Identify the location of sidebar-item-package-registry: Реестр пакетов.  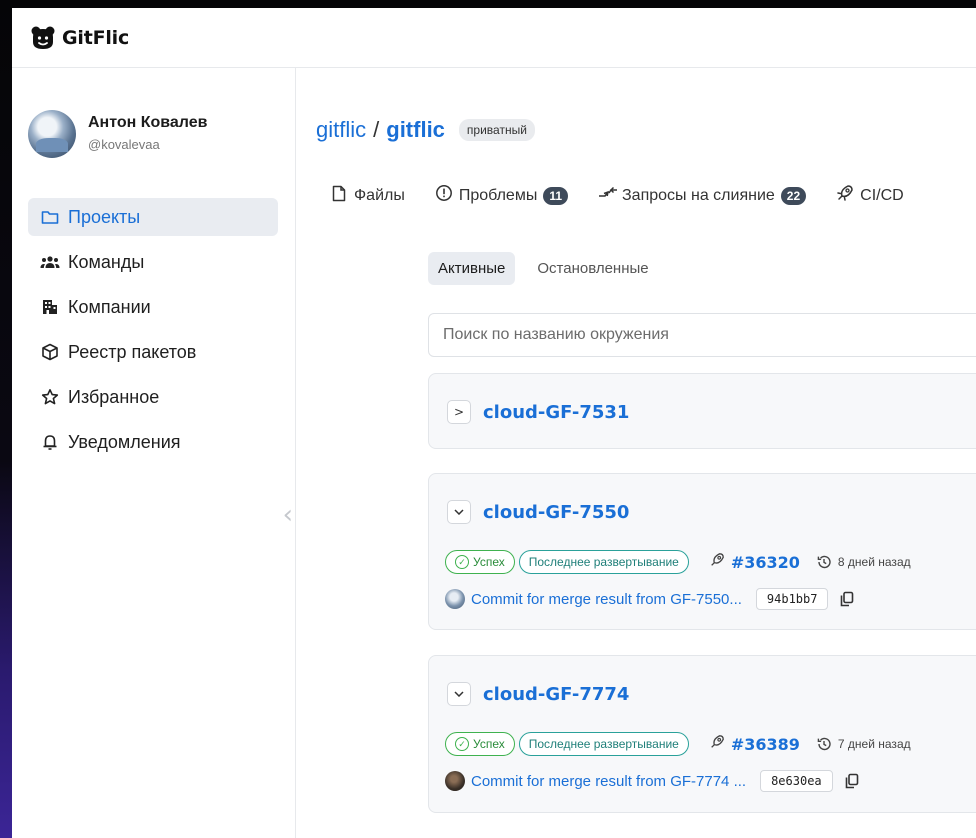
(153, 352).